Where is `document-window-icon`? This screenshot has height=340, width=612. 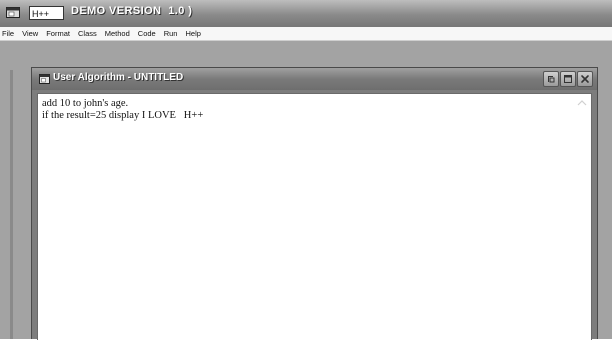 document-window-icon is located at coordinates (44, 79).